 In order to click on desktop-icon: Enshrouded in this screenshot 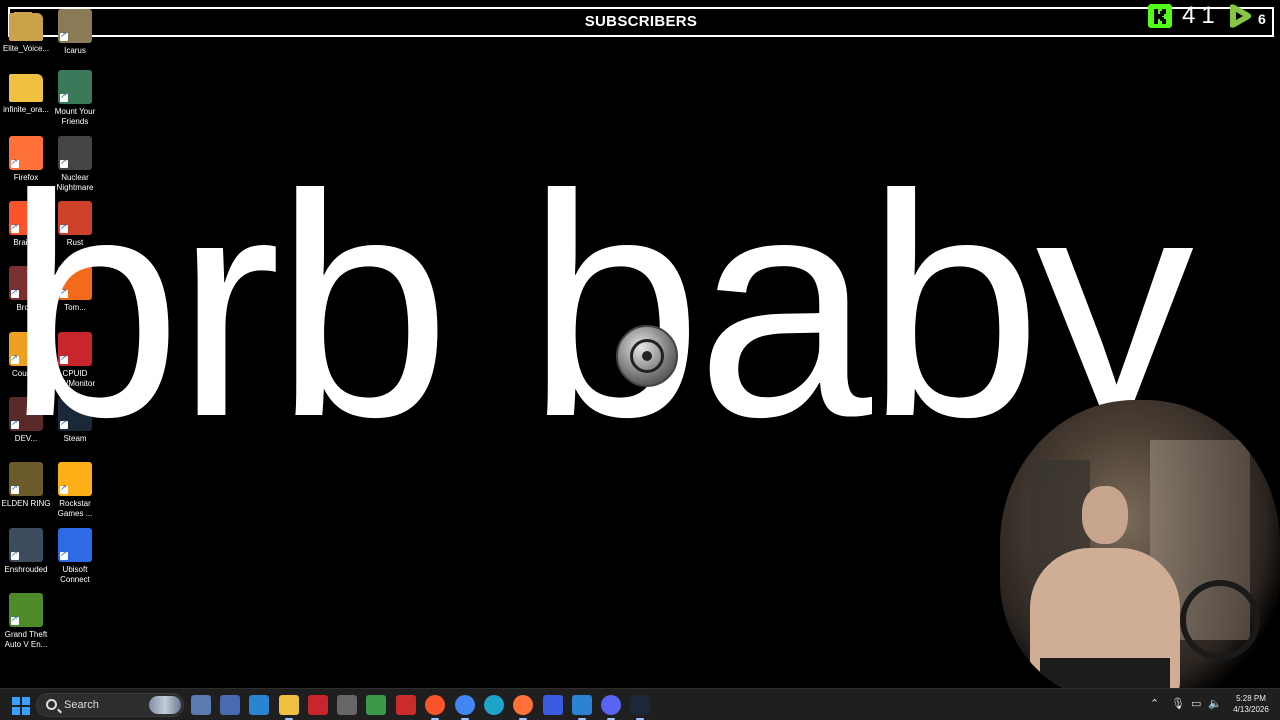, I will do `click(26, 551)`.